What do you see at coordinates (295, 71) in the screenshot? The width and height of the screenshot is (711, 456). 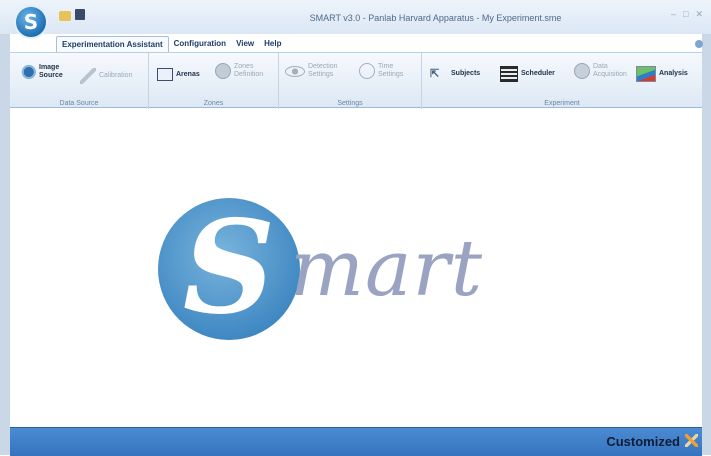 I see `eye-icon` at bounding box center [295, 71].